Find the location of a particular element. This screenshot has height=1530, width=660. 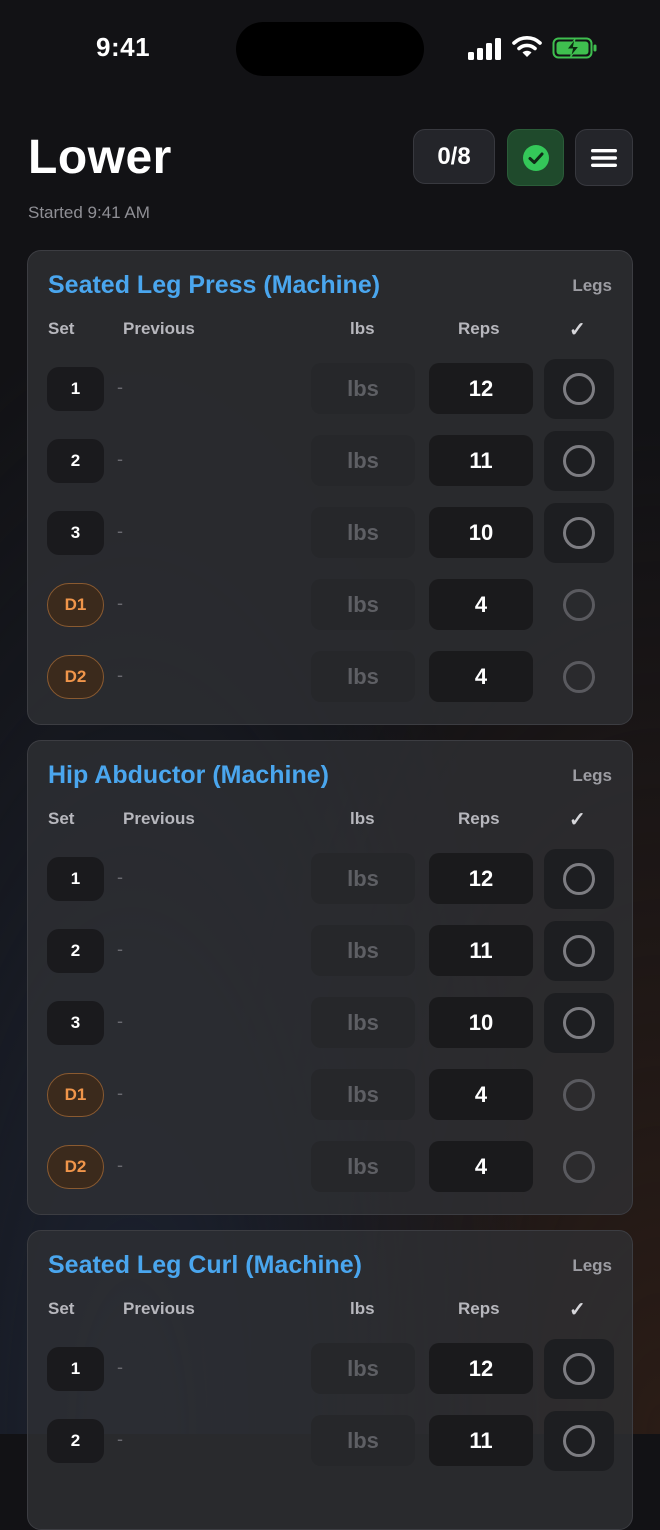

battery-charging-icon is located at coordinates (575, 48).